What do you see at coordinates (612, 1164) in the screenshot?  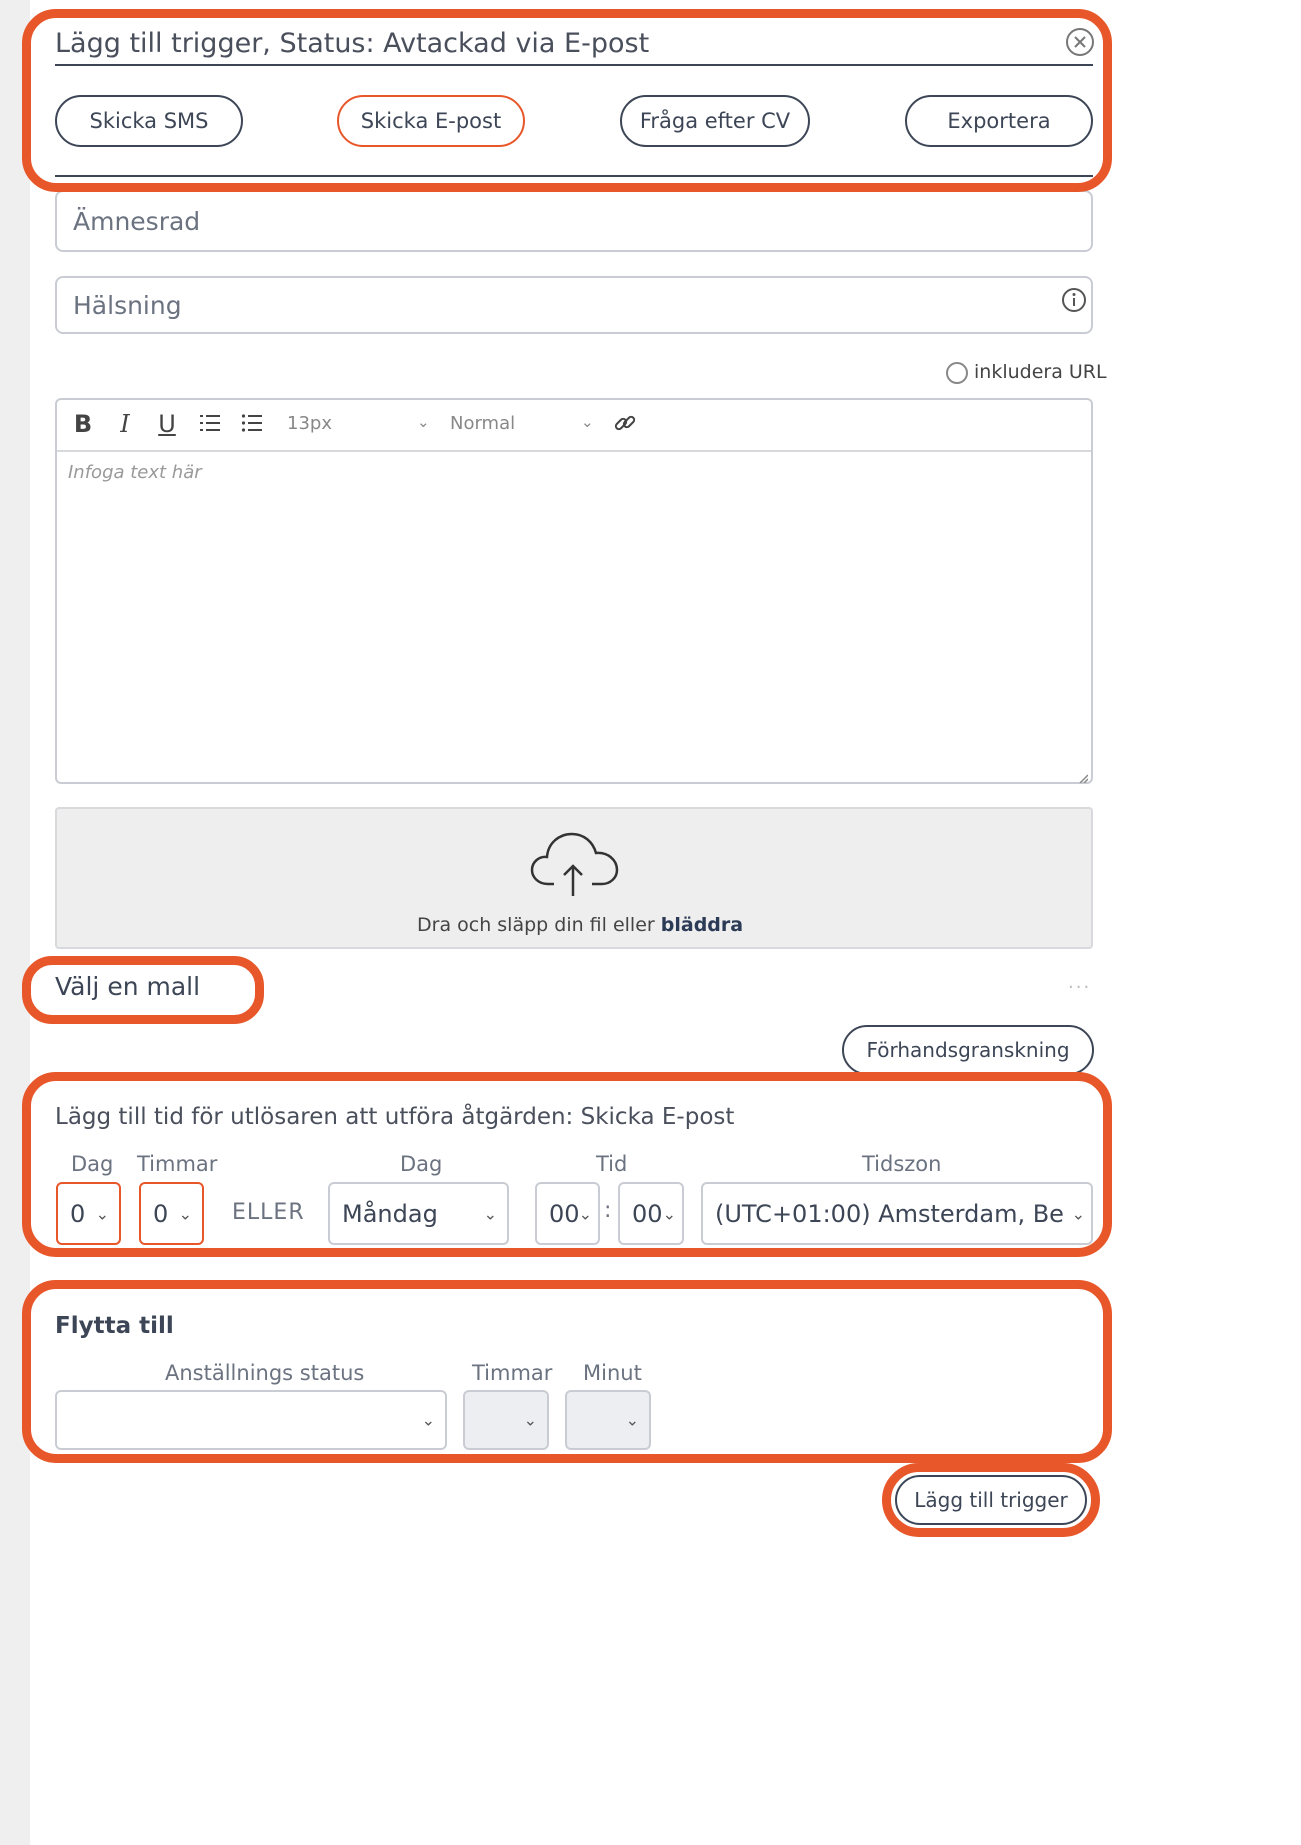 I see `time-label: Tid` at bounding box center [612, 1164].